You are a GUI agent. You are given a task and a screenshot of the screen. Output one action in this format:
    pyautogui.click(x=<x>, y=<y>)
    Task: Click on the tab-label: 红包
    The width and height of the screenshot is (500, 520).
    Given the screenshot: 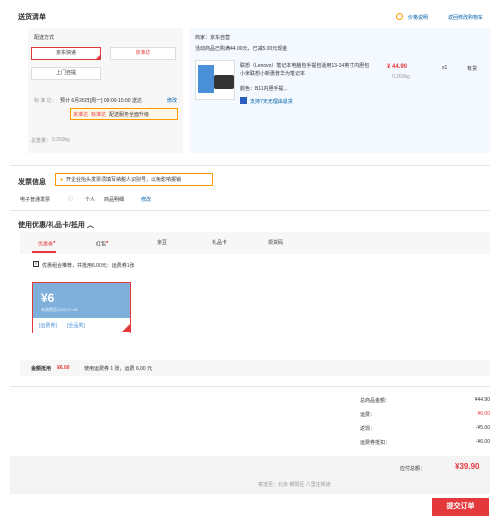 What is the action you would take?
    pyautogui.click(x=101, y=244)
    